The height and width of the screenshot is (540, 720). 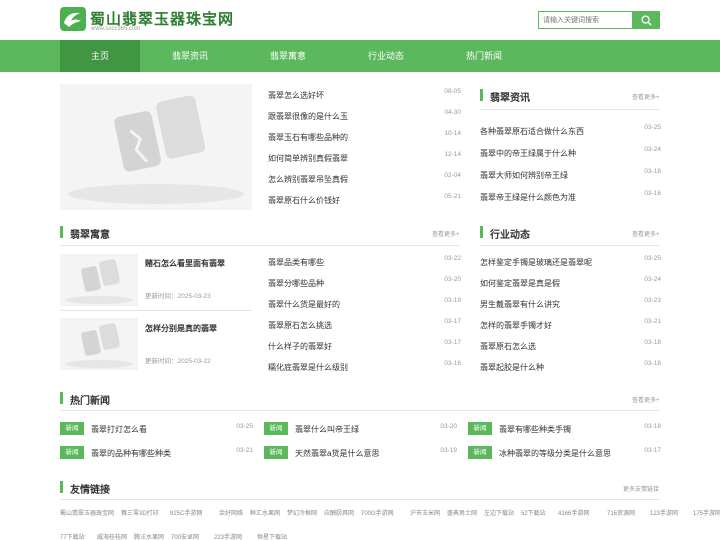 I want to click on section-title-hot: 热门新闻, so click(x=90, y=401).